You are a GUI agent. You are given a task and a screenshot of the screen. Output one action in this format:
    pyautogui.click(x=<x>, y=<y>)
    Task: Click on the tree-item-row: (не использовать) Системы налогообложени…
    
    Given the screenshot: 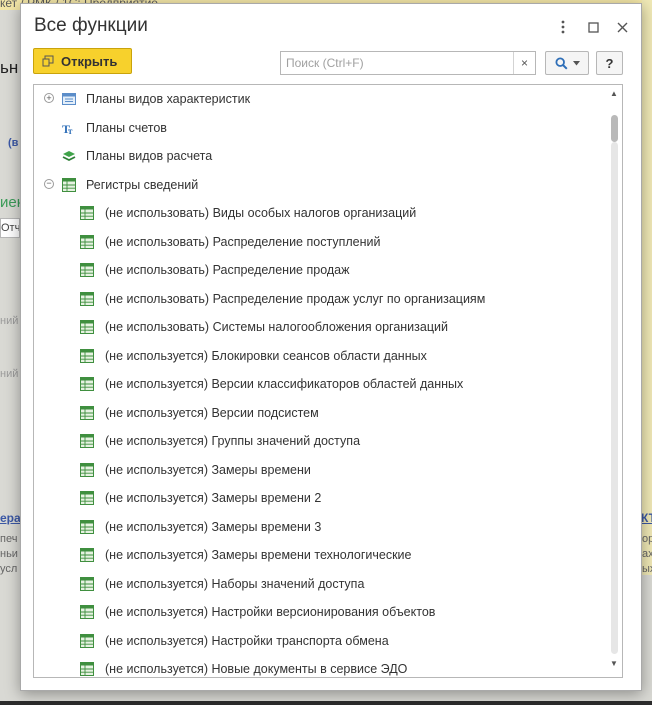 What is the action you would take?
    pyautogui.click(x=320, y=327)
    